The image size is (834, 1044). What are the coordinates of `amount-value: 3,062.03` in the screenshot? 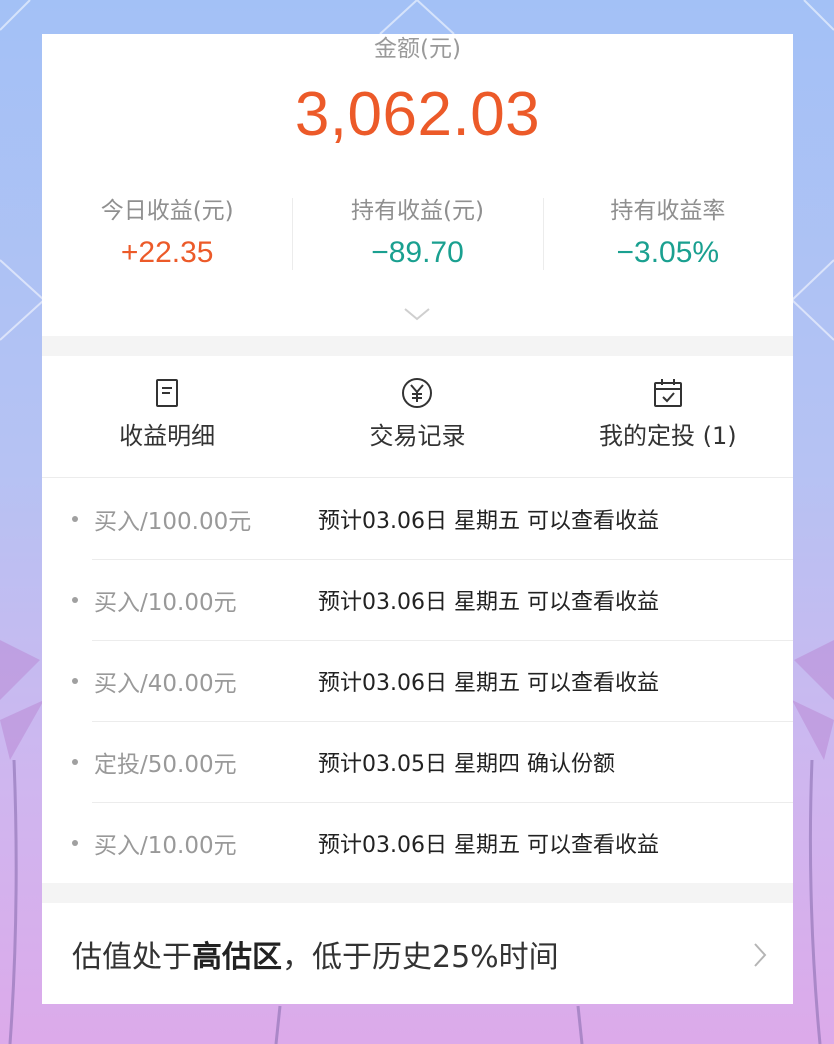 It's located at (417, 114).